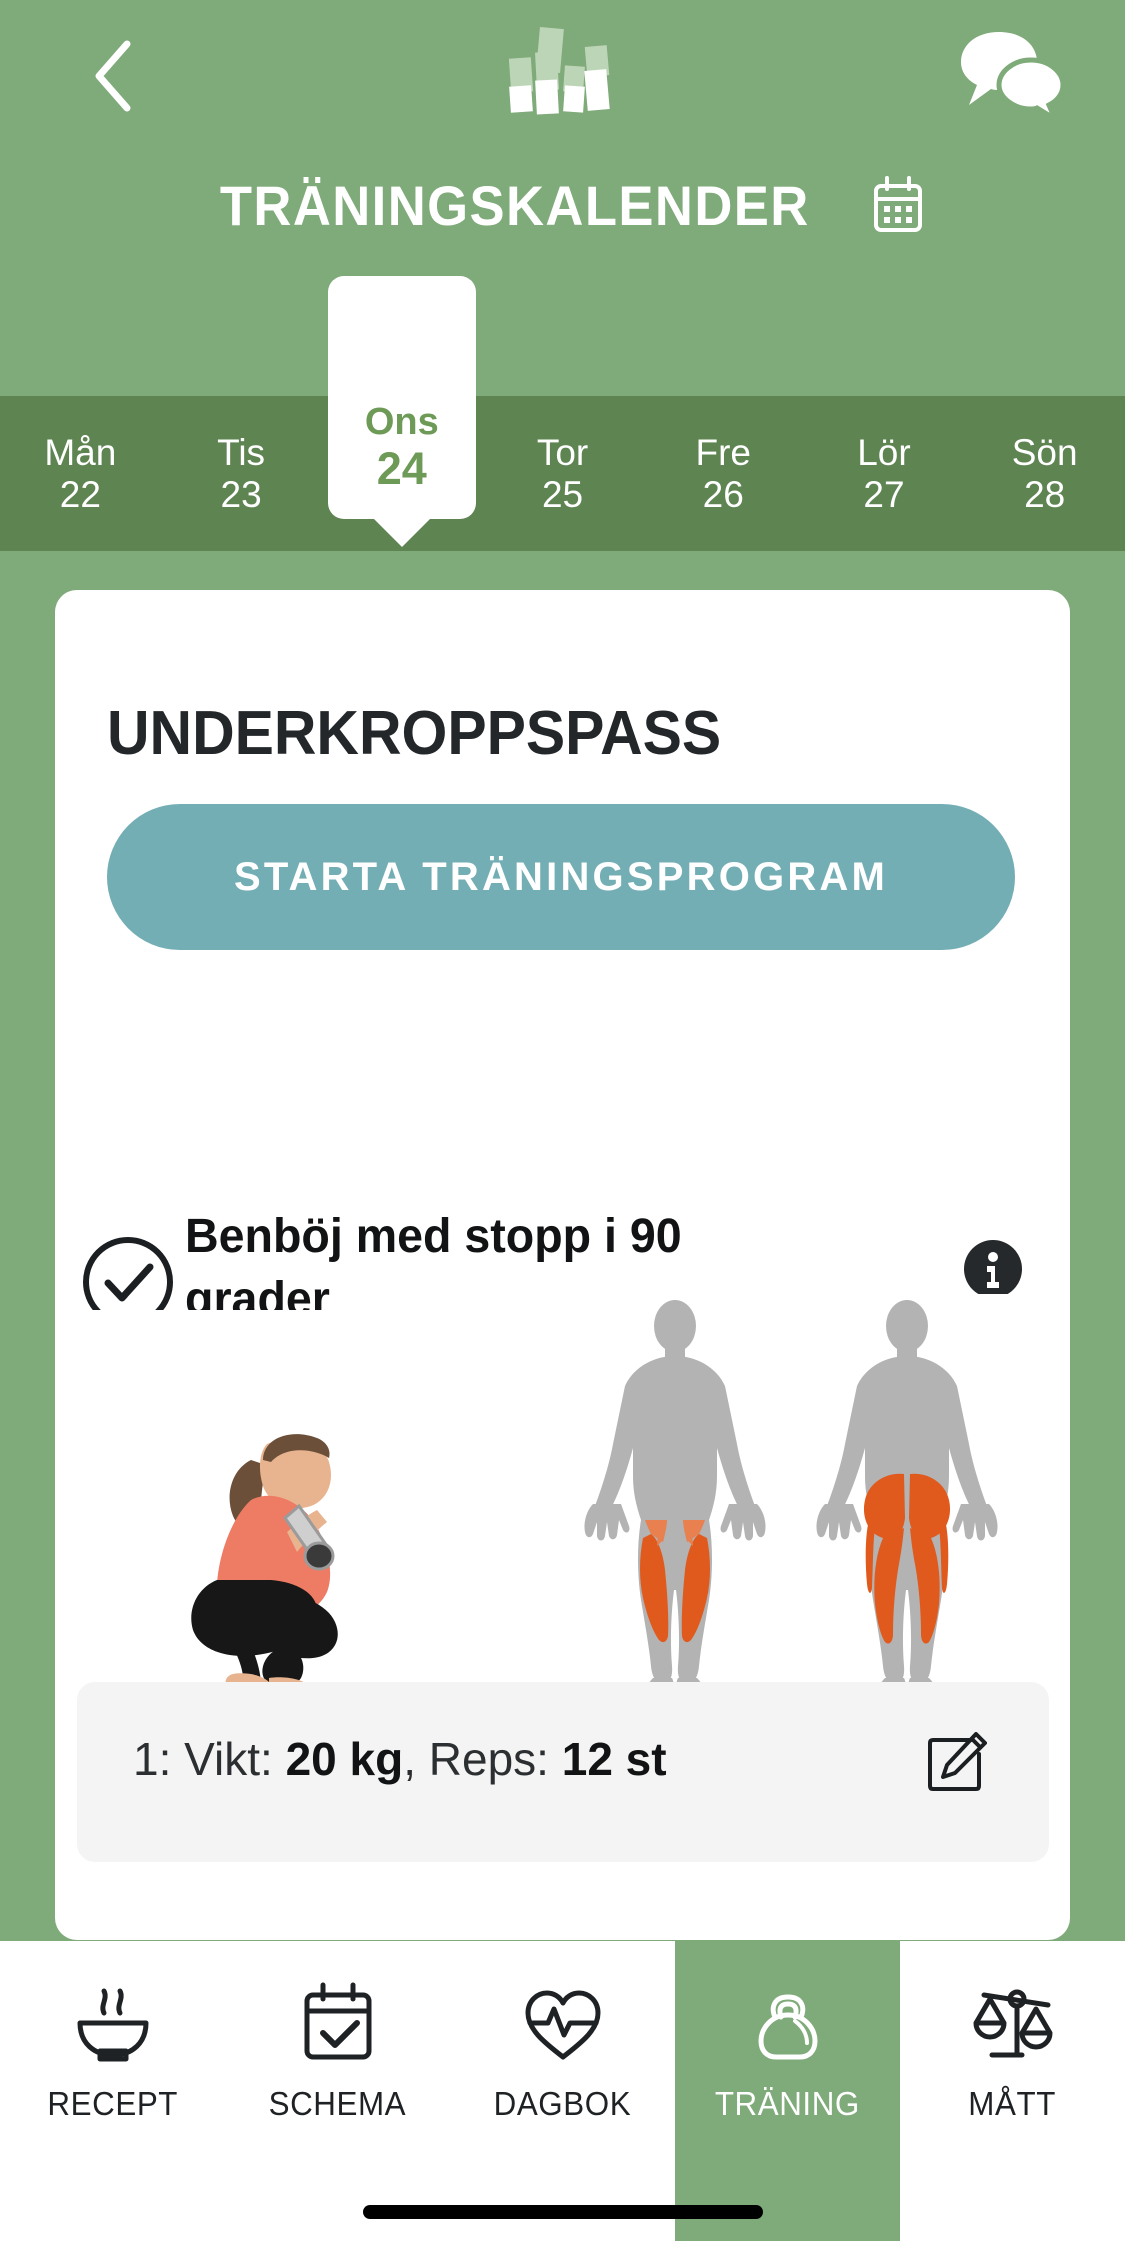  I want to click on edit-pencil-icon, so click(956, 1763).